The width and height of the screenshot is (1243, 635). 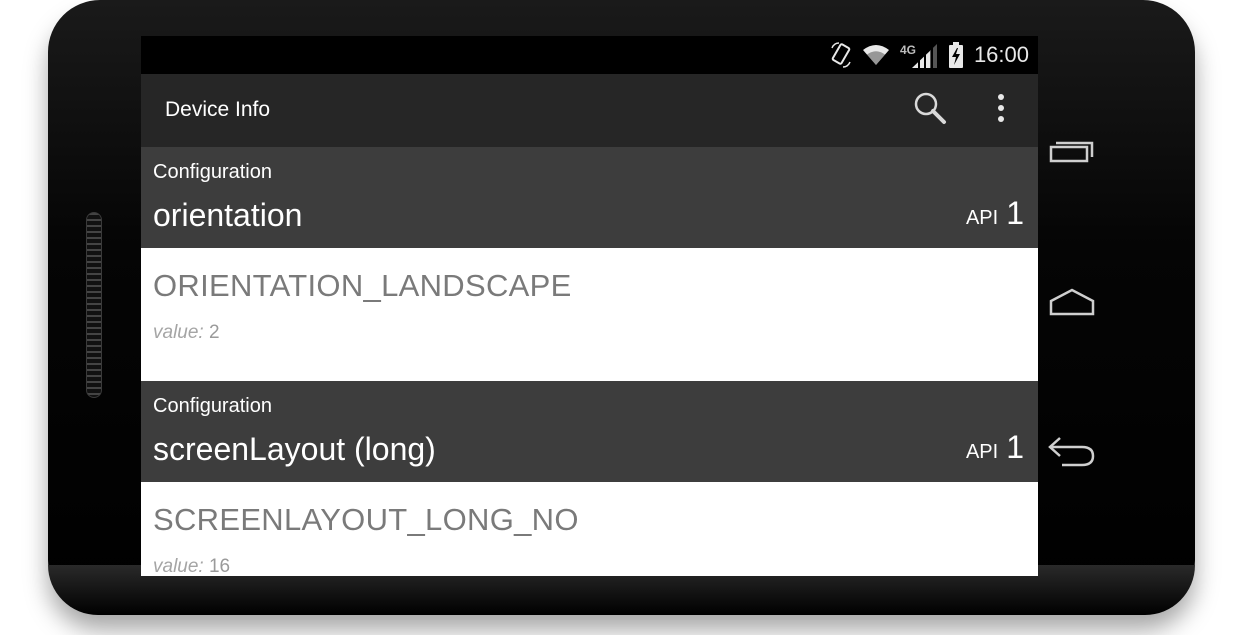 I want to click on back-button, so click(x=1072, y=454).